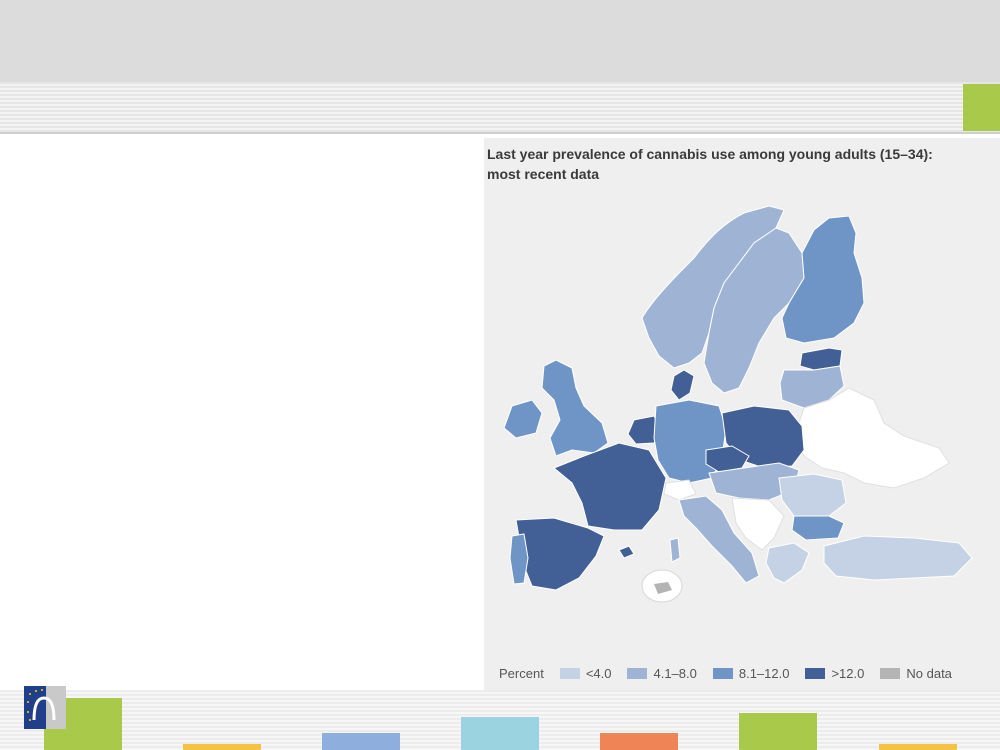 The height and width of the screenshot is (750, 1000). Describe the element at coordinates (675, 550) in the screenshot. I see `region-sardinia` at that location.